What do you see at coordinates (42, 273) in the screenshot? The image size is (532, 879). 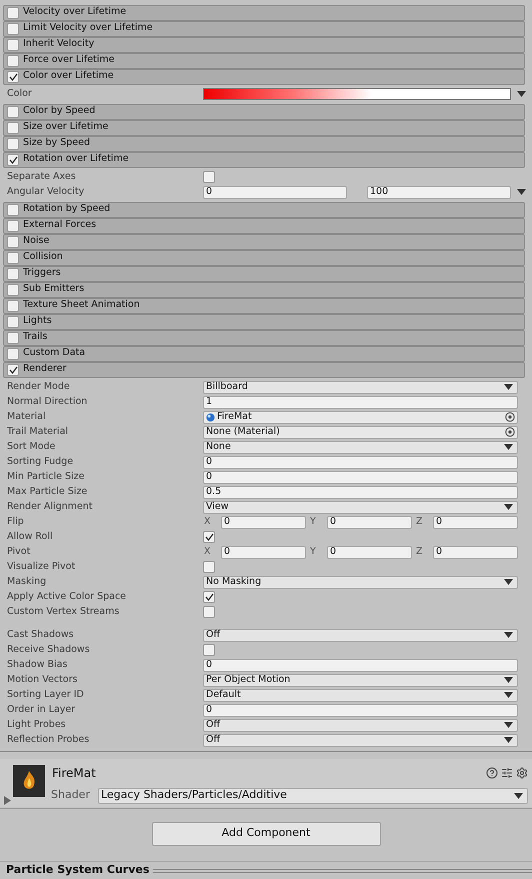 I see `module-title: Triggers` at bounding box center [42, 273].